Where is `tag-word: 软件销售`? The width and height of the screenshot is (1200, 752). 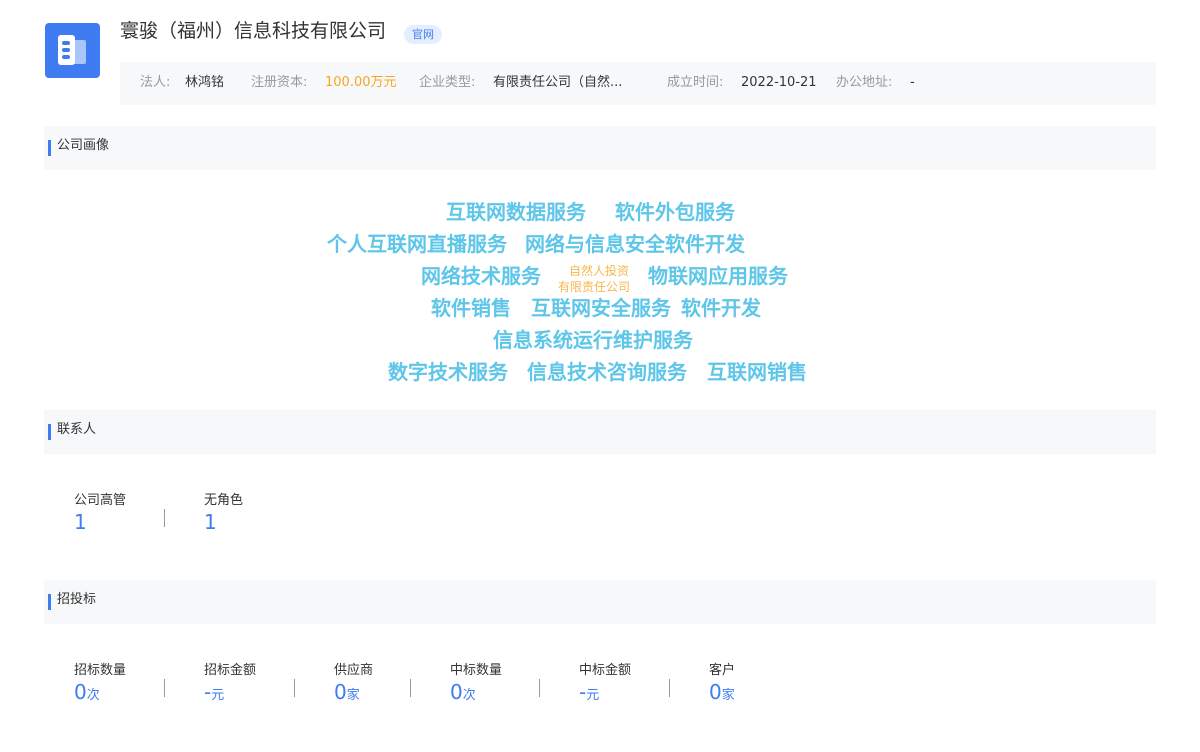
tag-word: 软件销售 is located at coordinates (471, 308).